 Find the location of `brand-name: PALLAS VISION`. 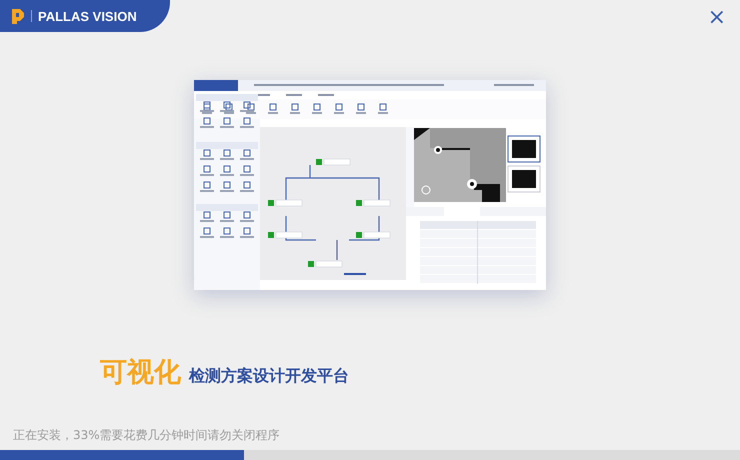

brand-name: PALLAS VISION is located at coordinates (87, 16).